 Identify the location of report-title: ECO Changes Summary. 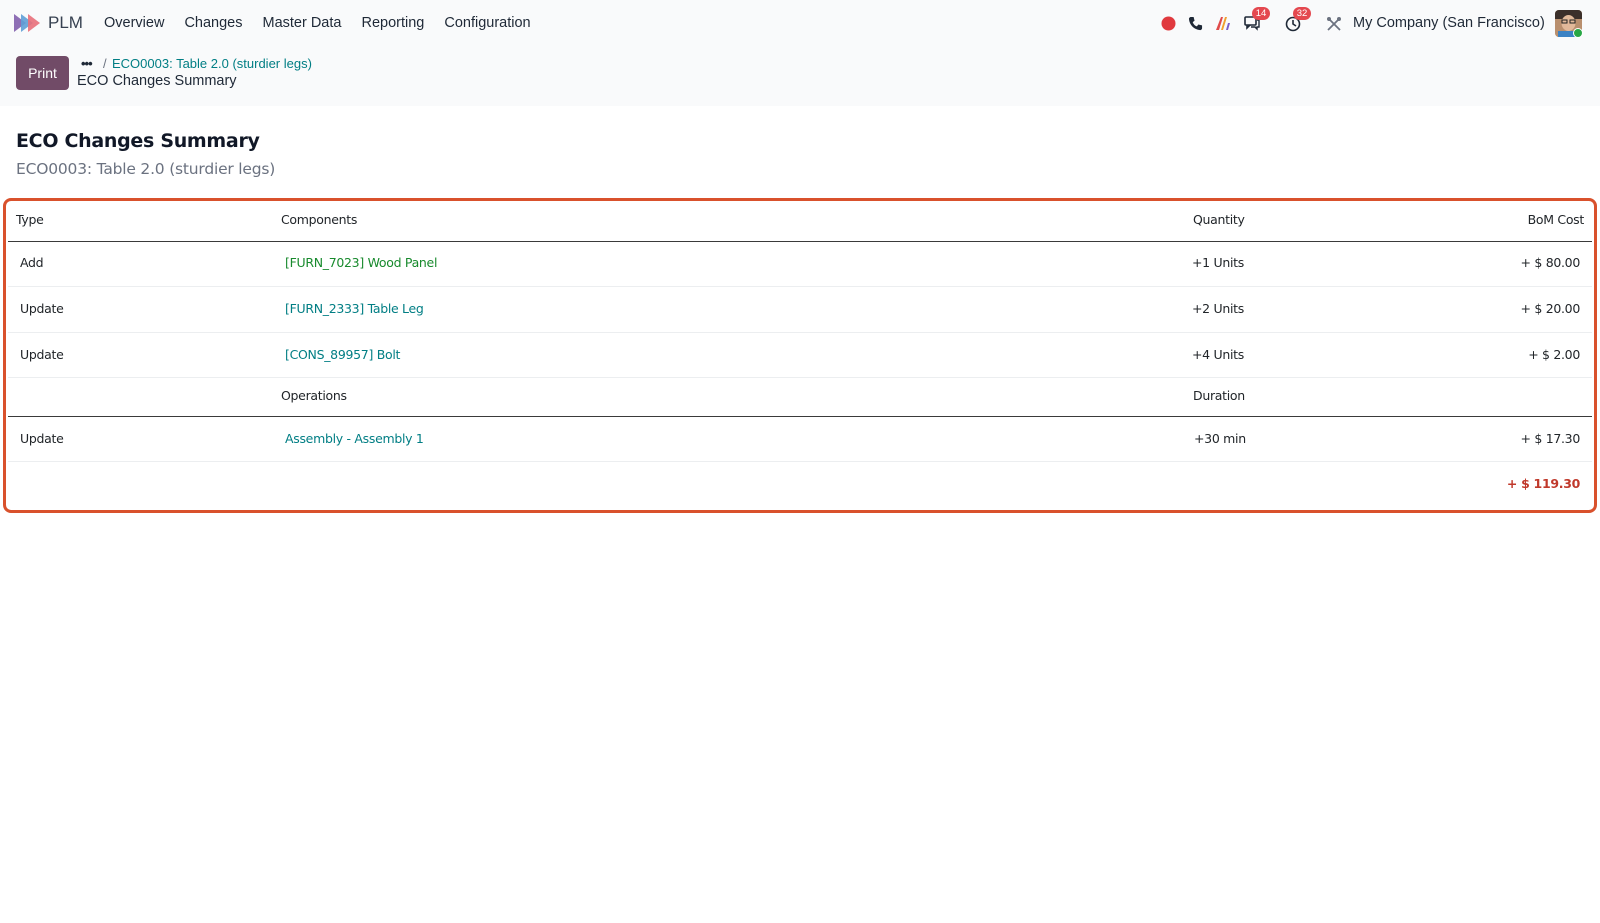
(138, 141).